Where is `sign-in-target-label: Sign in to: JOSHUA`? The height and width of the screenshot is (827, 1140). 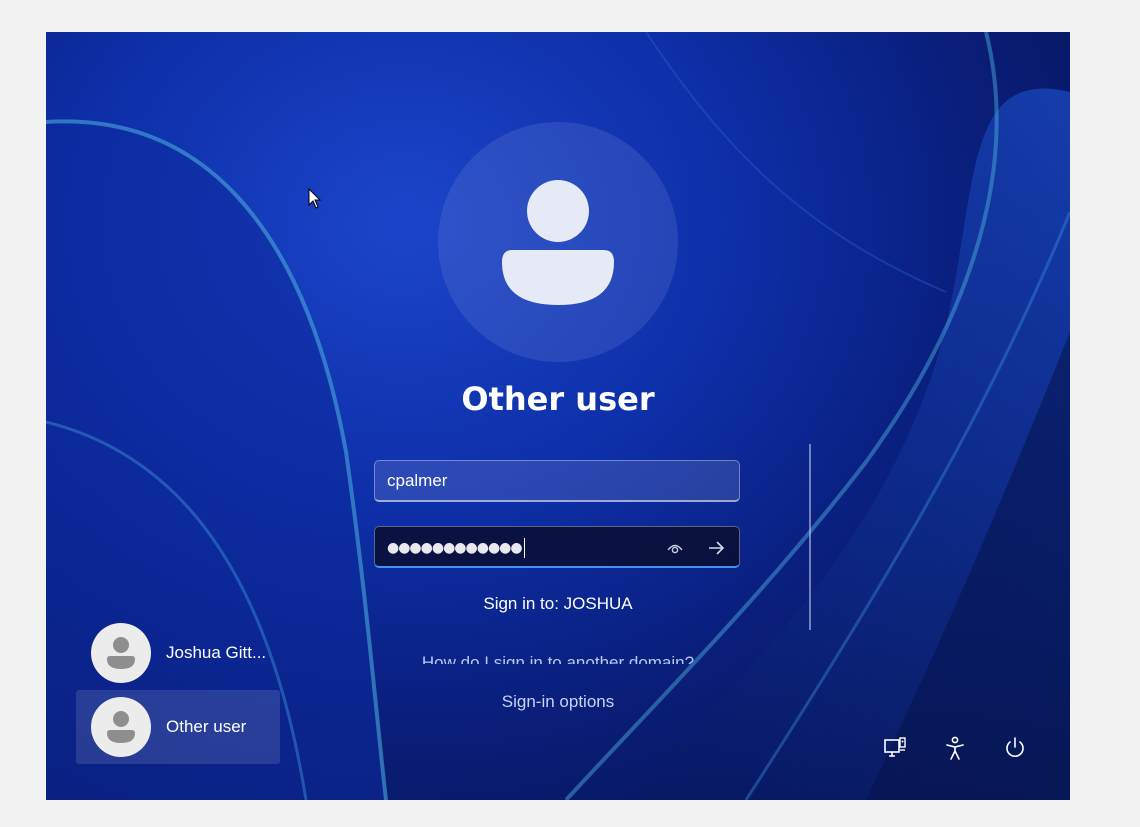
sign-in-target-label: Sign in to: JOSHUA is located at coordinates (558, 603).